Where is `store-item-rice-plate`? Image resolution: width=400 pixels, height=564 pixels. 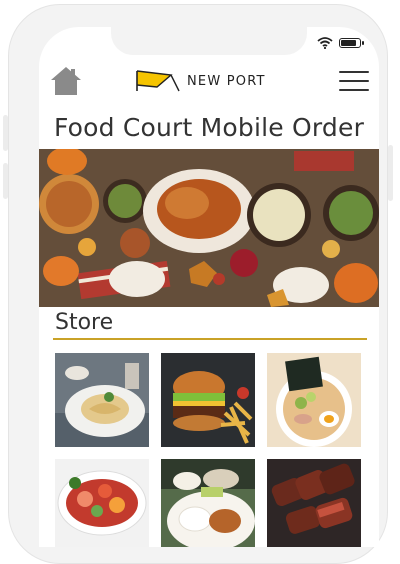
store-item-rice-plate is located at coordinates (208, 503).